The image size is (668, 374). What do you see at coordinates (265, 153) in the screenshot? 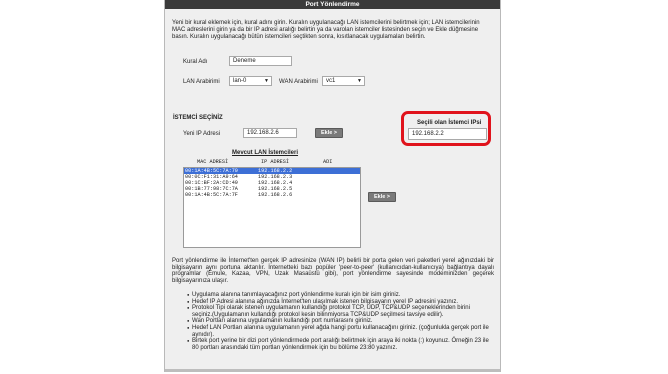
I see `lan-clients-title: Mevcut LAN İstemcileri` at bounding box center [265, 153].